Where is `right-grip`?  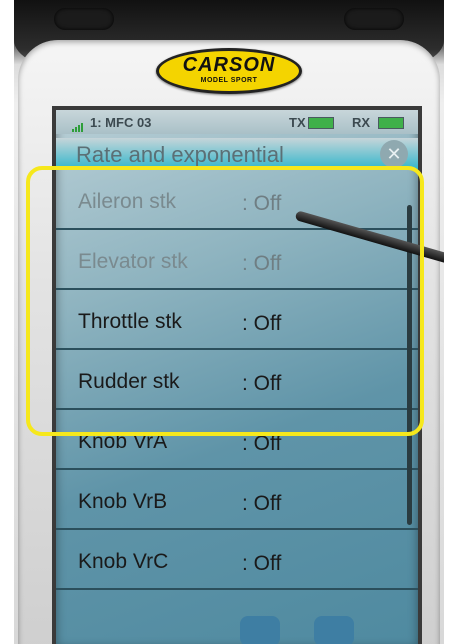
right-grip is located at coordinates (374, 19).